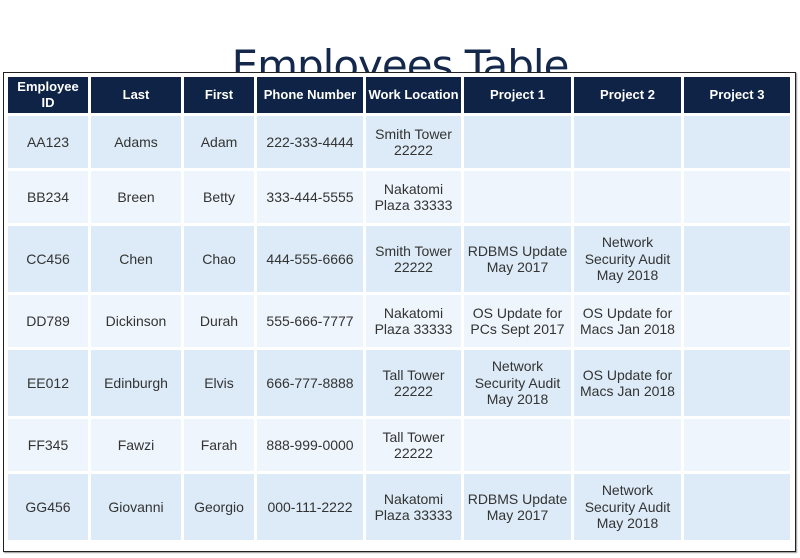 The image size is (800, 558). What do you see at coordinates (310, 259) in the screenshot?
I see `cell-phone-number: 444-555-6666` at bounding box center [310, 259].